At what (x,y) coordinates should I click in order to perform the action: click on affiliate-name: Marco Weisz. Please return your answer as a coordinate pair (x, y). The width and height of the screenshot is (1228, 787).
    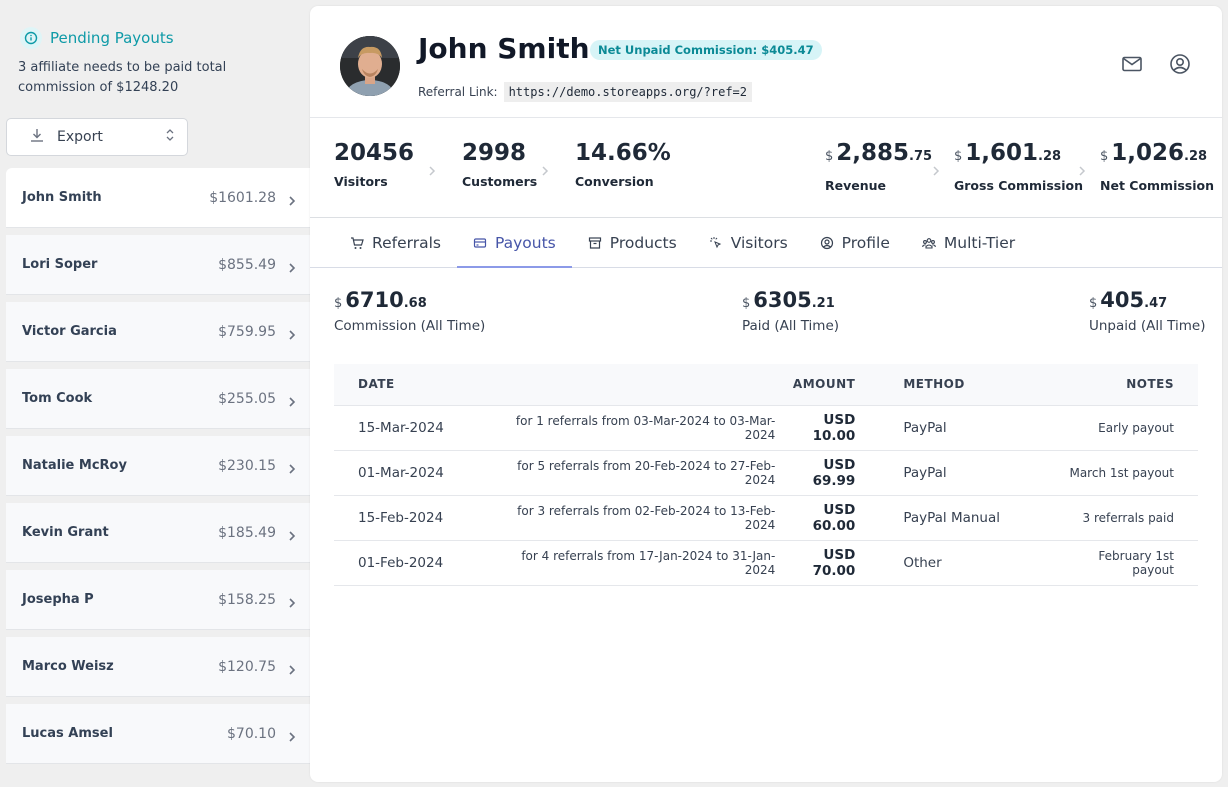
    Looking at the image, I should click on (68, 666).